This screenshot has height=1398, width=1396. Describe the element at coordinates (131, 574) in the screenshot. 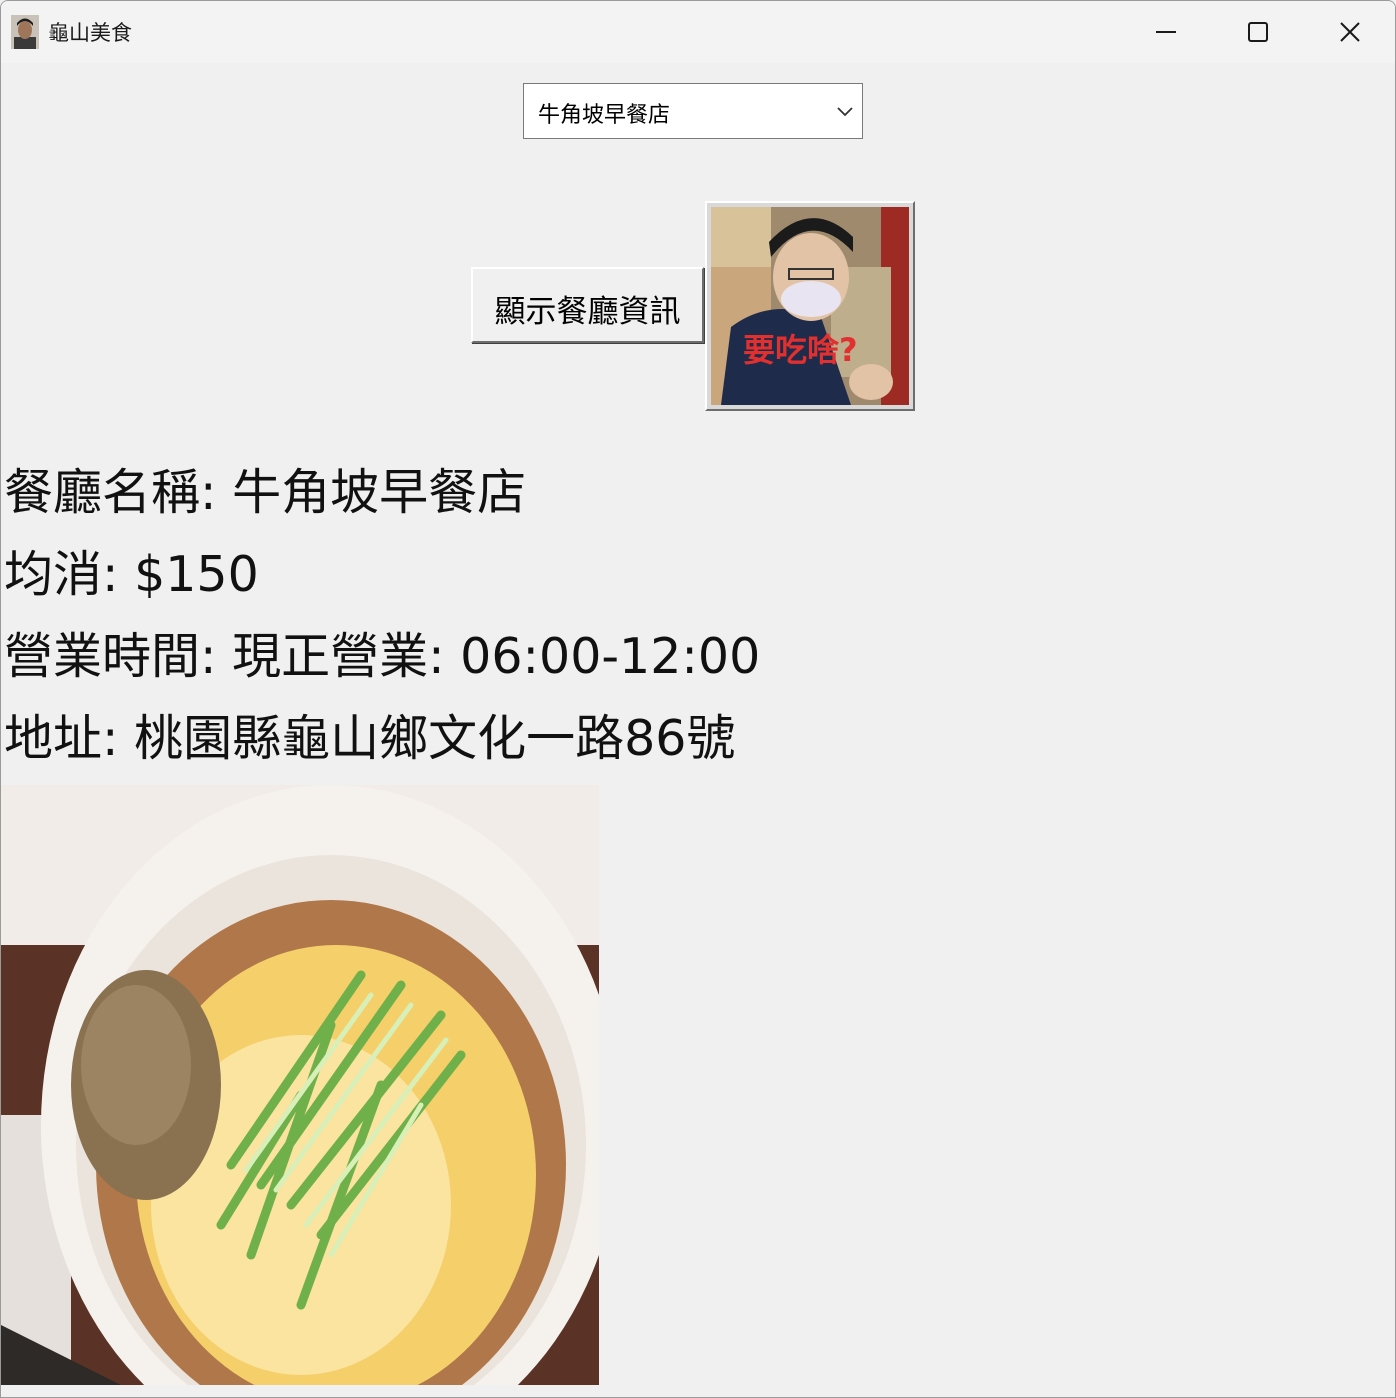

I see `average-price-text: 均消: $150` at that location.